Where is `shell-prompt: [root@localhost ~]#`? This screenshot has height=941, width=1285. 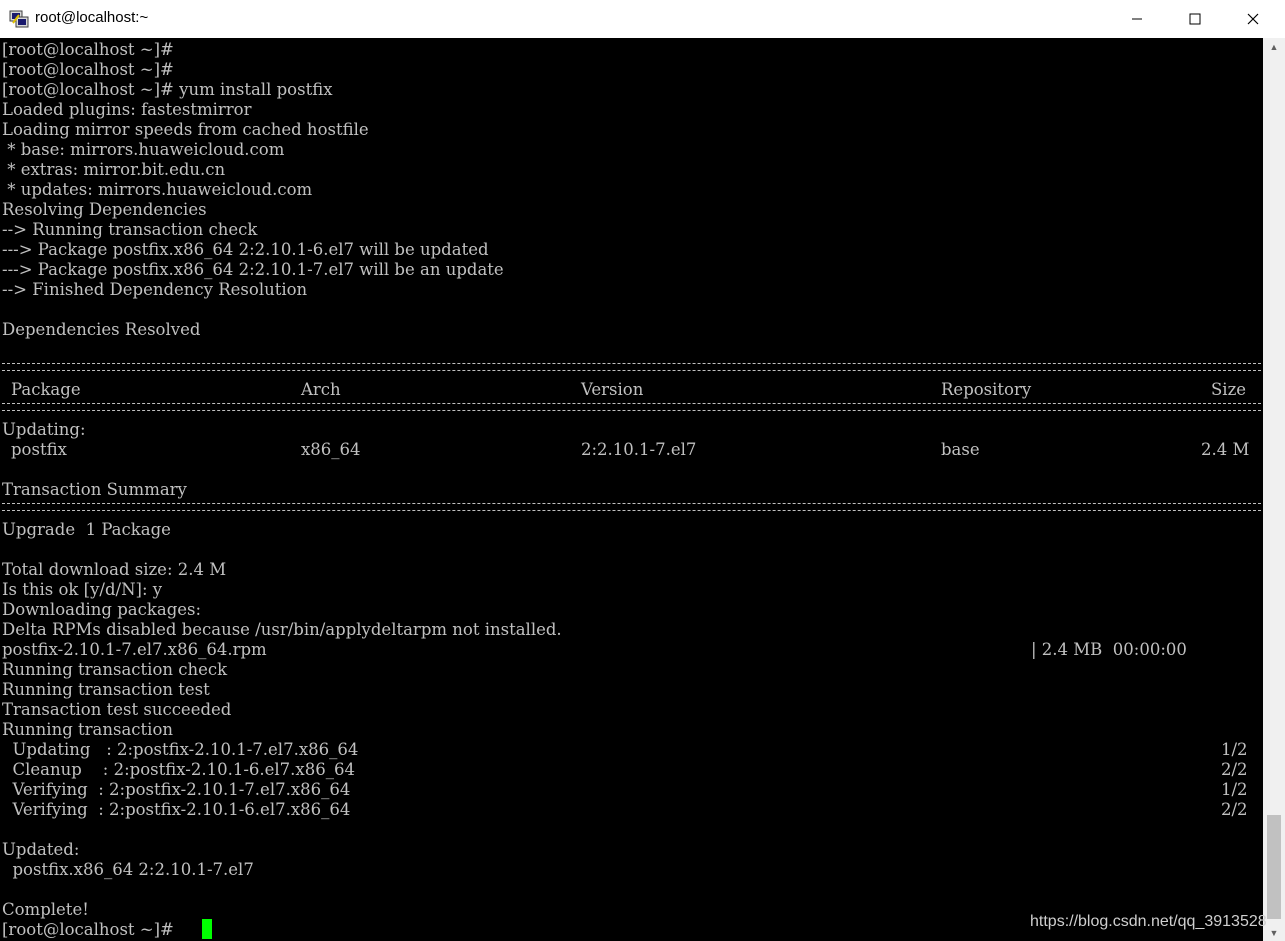
shell-prompt: [root@localhost ~]# is located at coordinates (90, 930).